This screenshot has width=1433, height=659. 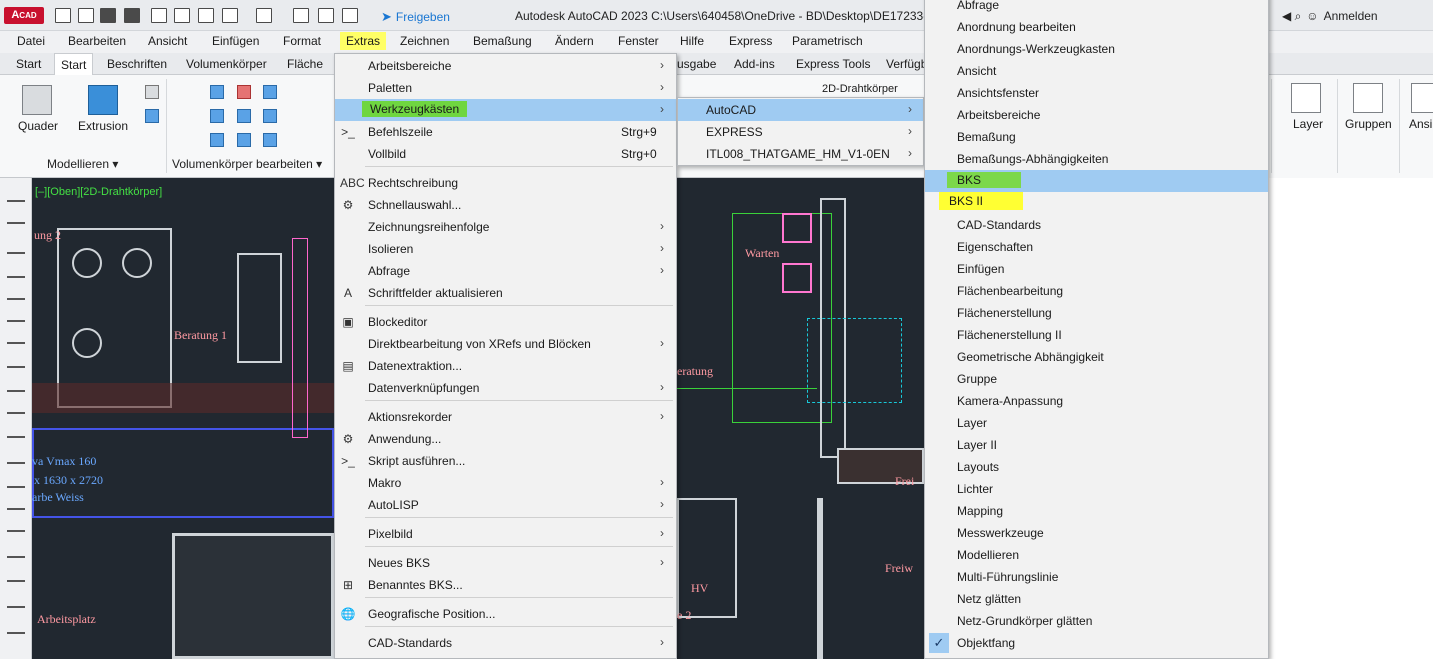 I want to click on toolbar-item-arbeitsbereiche: Arbeitsbereiche, so click(x=1096, y=115).